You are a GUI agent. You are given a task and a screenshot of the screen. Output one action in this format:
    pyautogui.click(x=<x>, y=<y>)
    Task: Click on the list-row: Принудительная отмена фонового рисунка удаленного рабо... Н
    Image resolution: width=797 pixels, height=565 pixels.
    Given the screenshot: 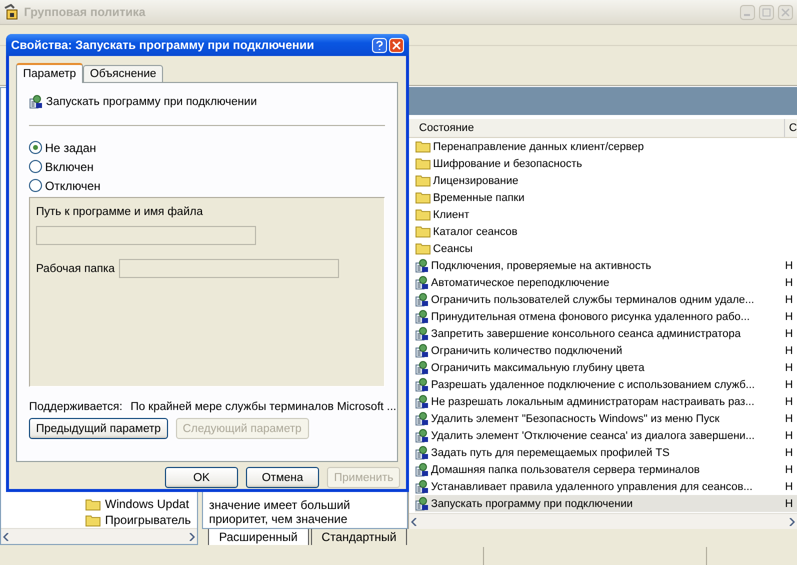 What is the action you would take?
    pyautogui.click(x=606, y=316)
    